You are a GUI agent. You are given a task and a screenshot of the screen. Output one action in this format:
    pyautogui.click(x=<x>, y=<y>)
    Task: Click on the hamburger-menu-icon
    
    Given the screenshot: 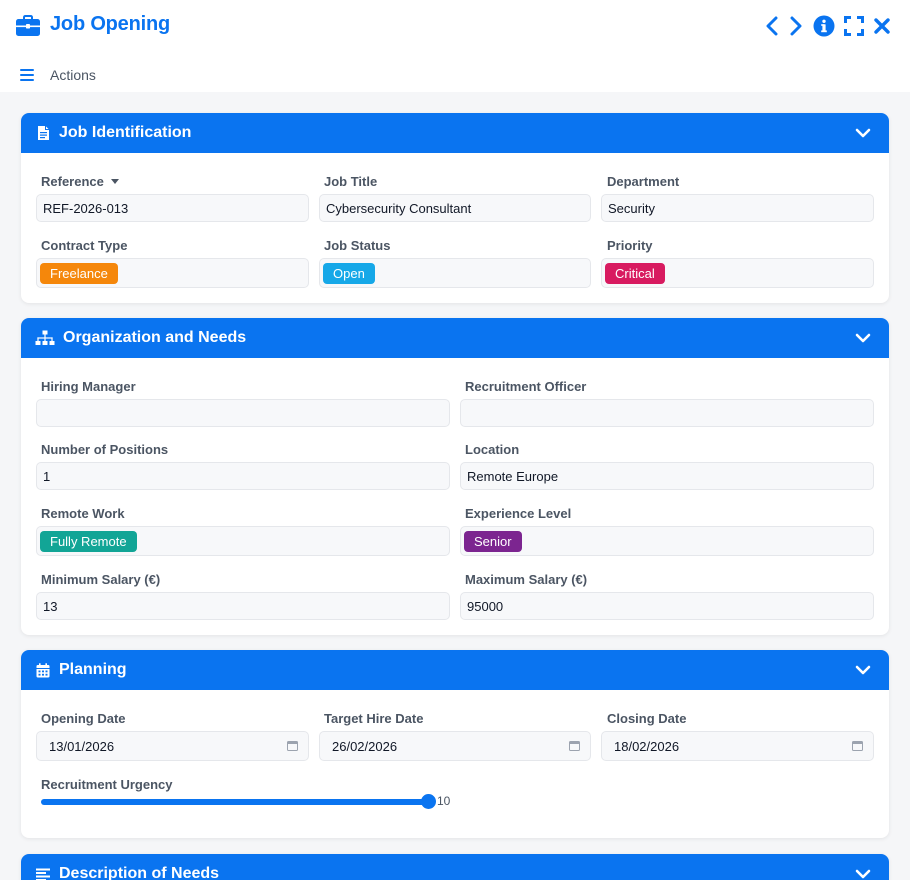 What is the action you would take?
    pyautogui.click(x=27, y=75)
    